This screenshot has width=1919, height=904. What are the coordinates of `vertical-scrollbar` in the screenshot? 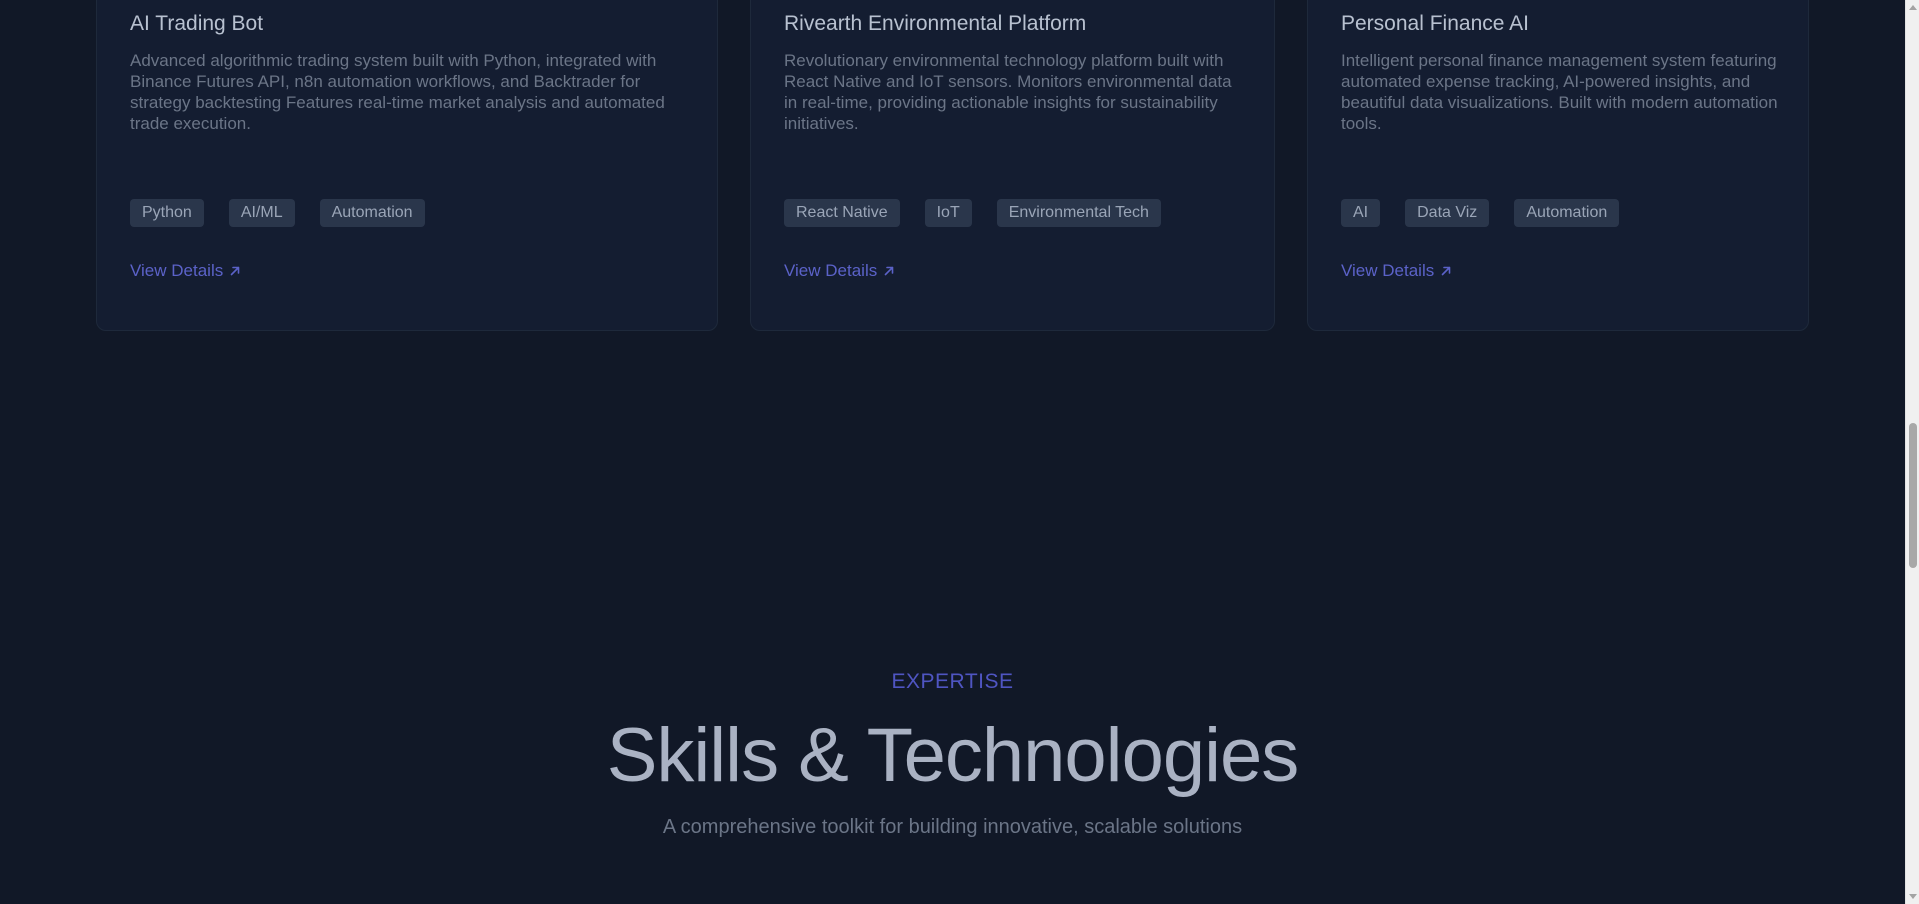 It's located at (1912, 452).